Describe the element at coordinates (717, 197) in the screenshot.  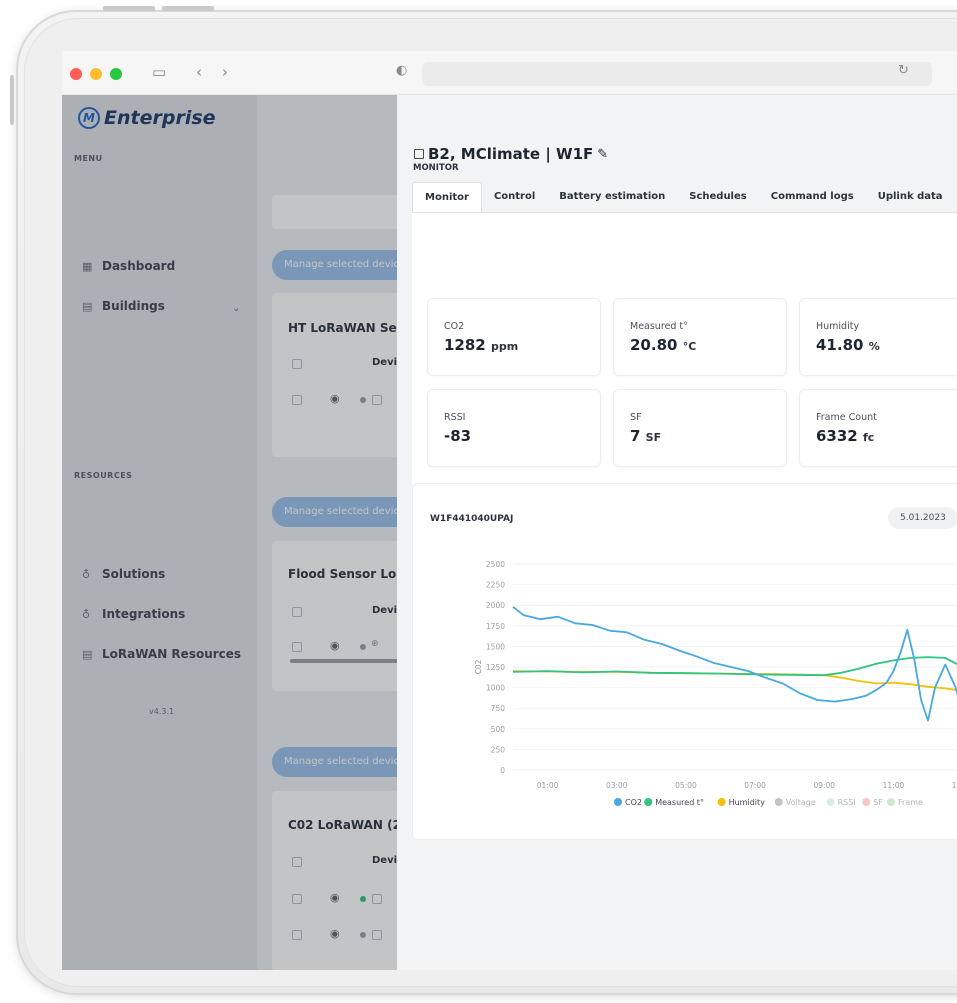
I see `tab-schedules: Schedules` at that location.